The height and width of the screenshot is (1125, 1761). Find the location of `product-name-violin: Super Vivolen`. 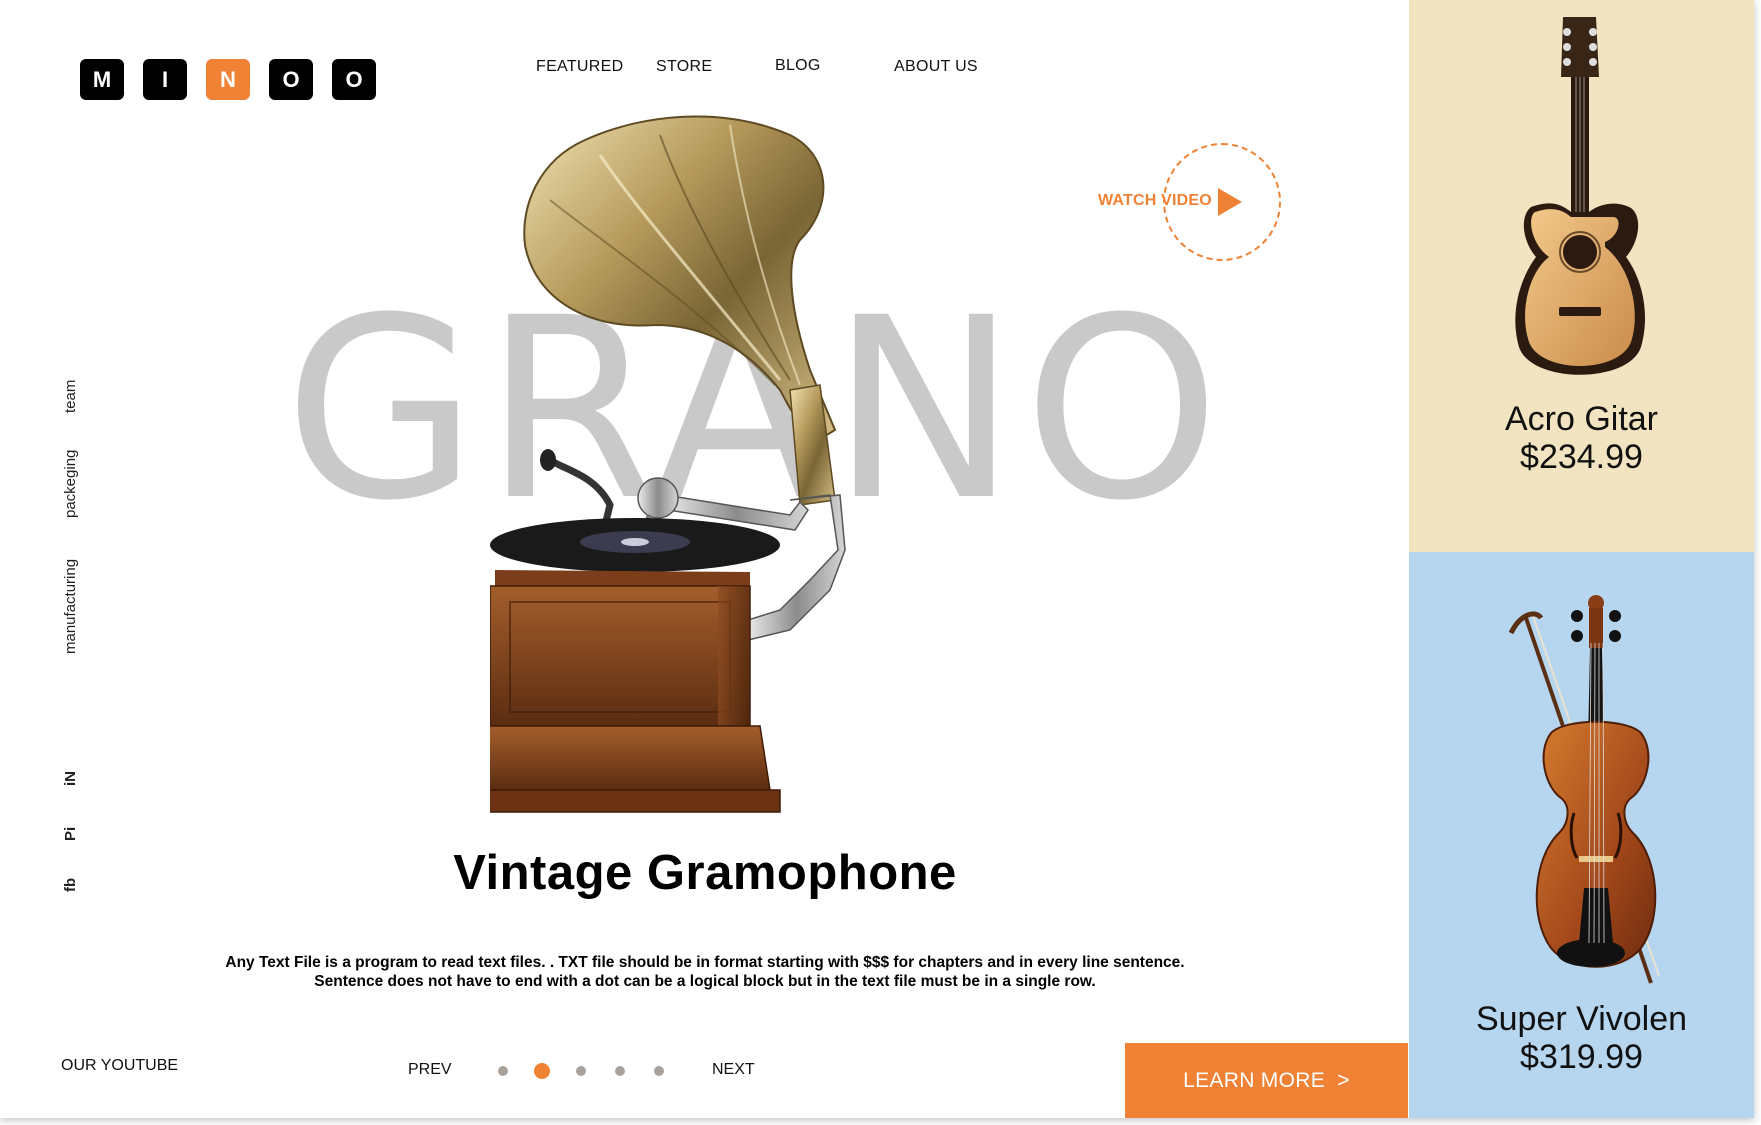

product-name-violin: Super Vivolen is located at coordinates (1581, 1019).